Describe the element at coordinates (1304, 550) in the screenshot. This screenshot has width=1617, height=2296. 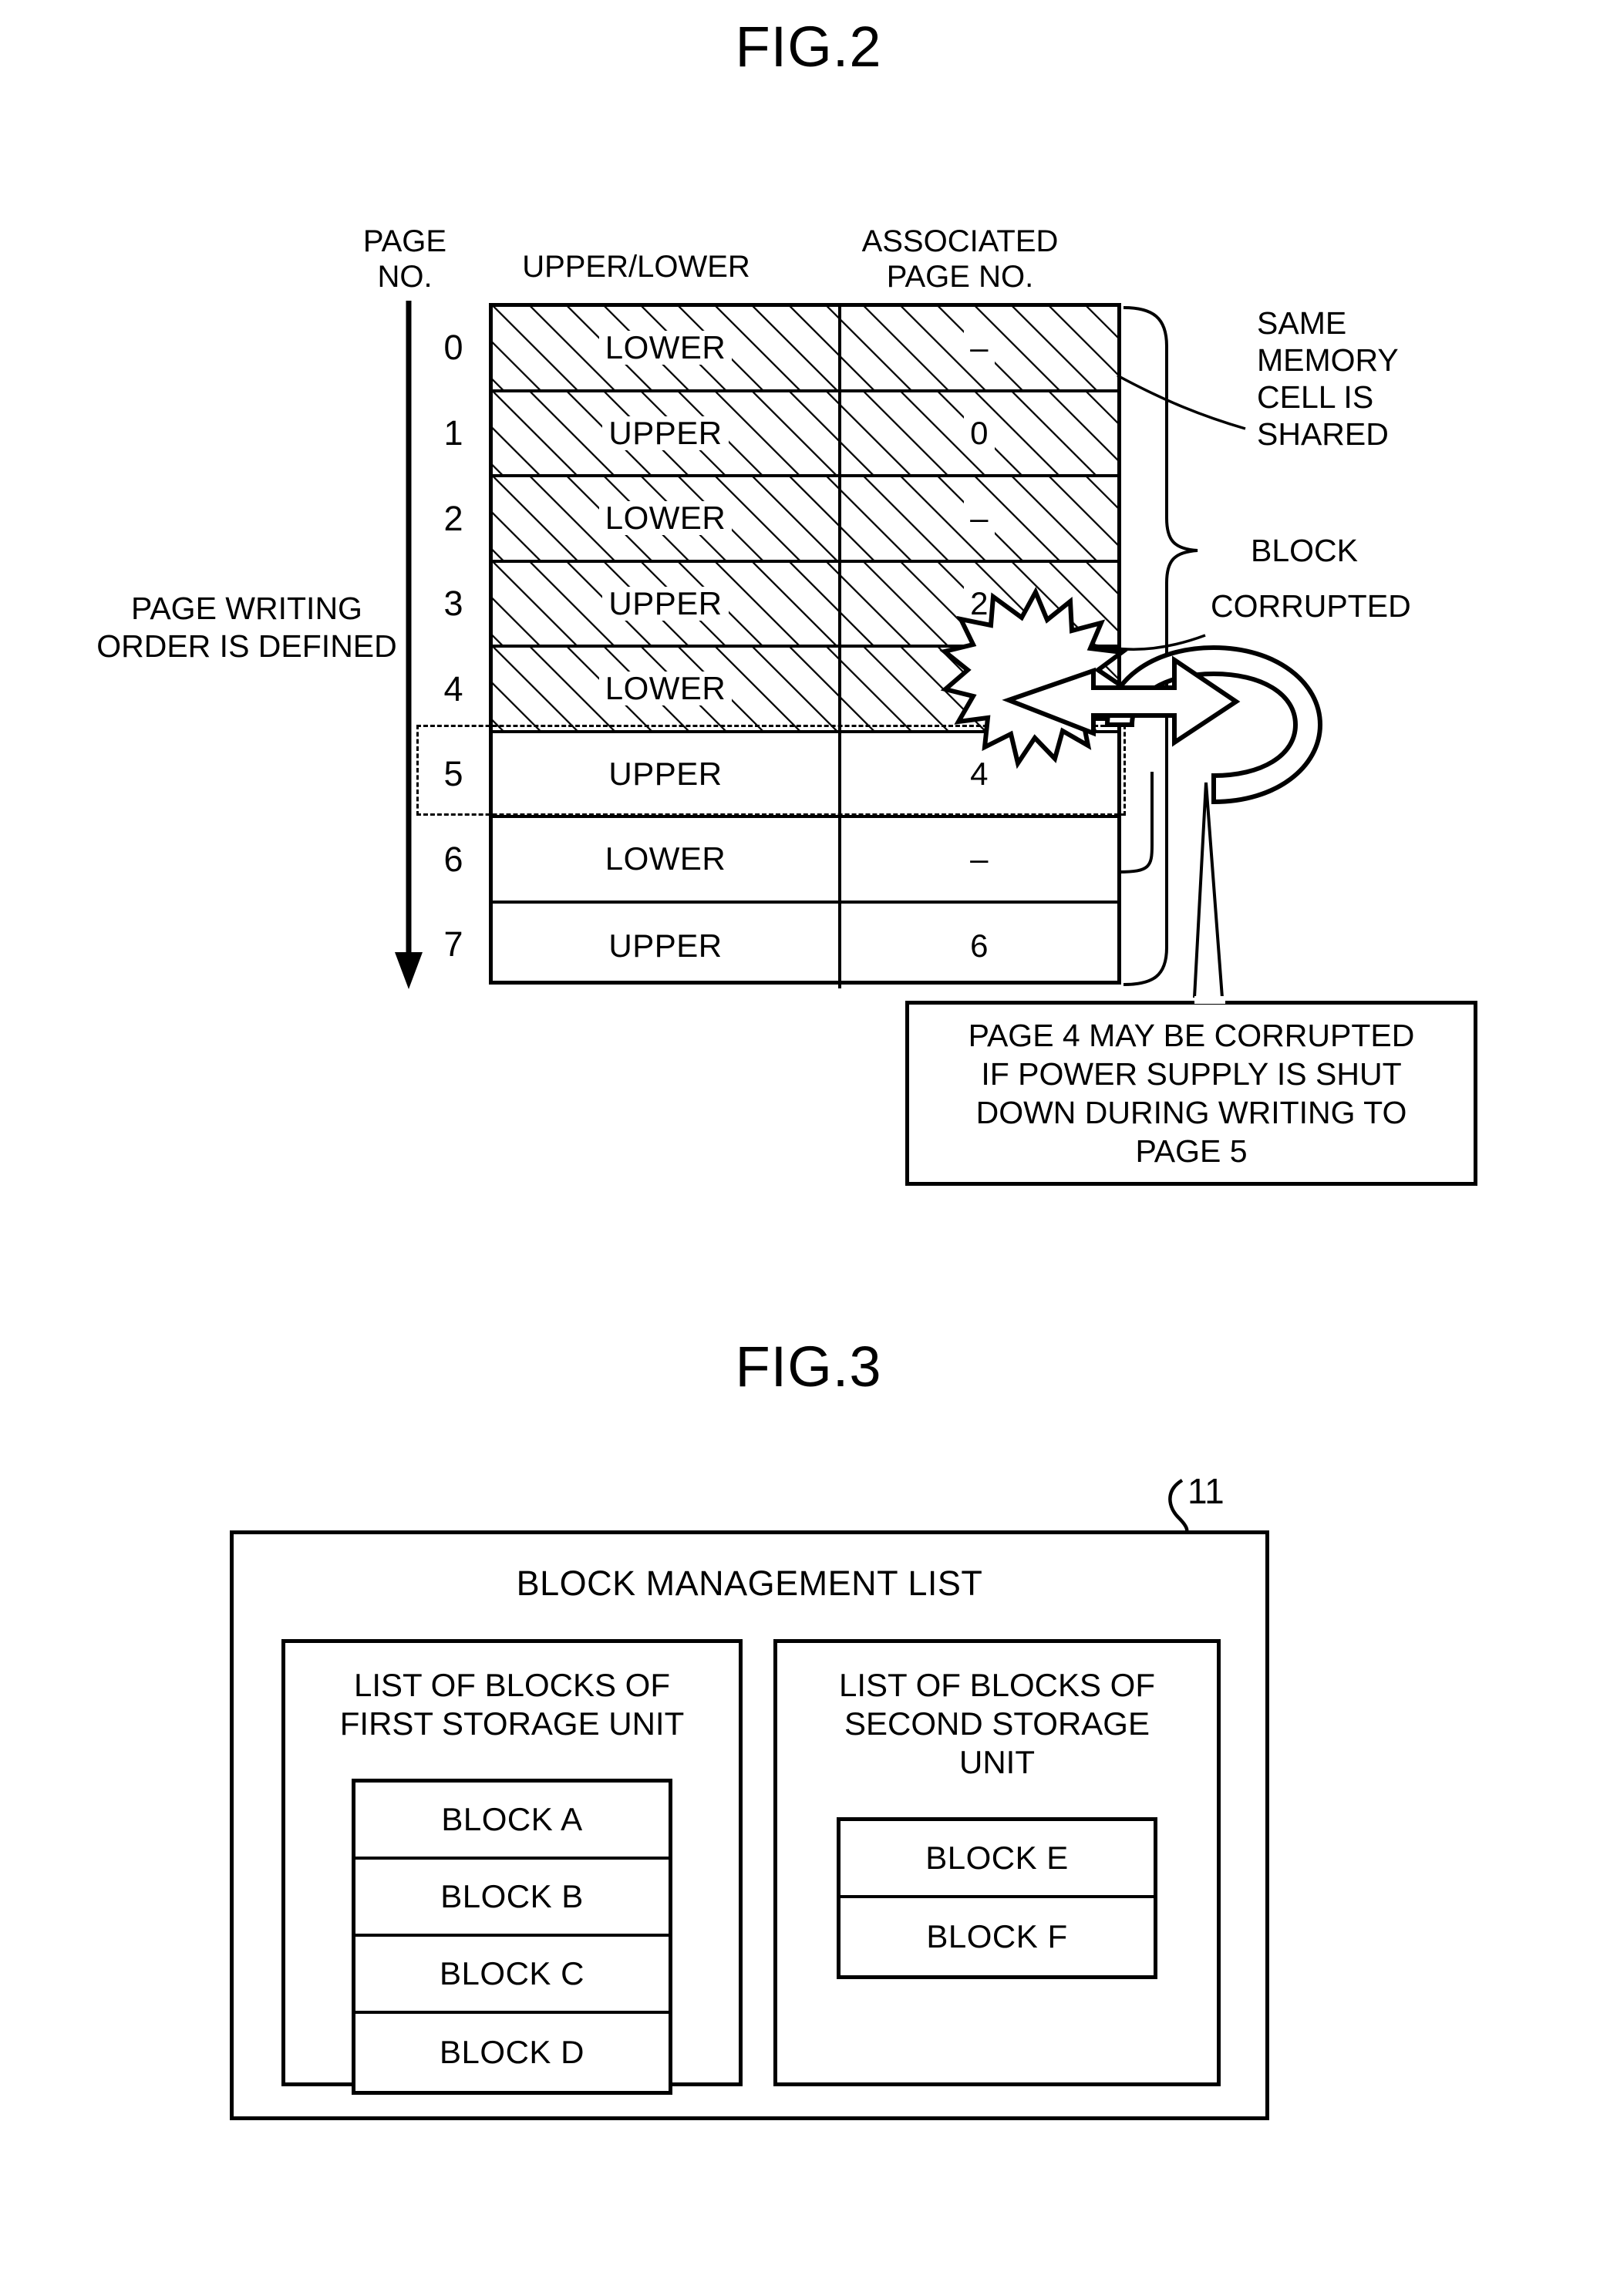
I see `annotation-block: BLOCK` at that location.